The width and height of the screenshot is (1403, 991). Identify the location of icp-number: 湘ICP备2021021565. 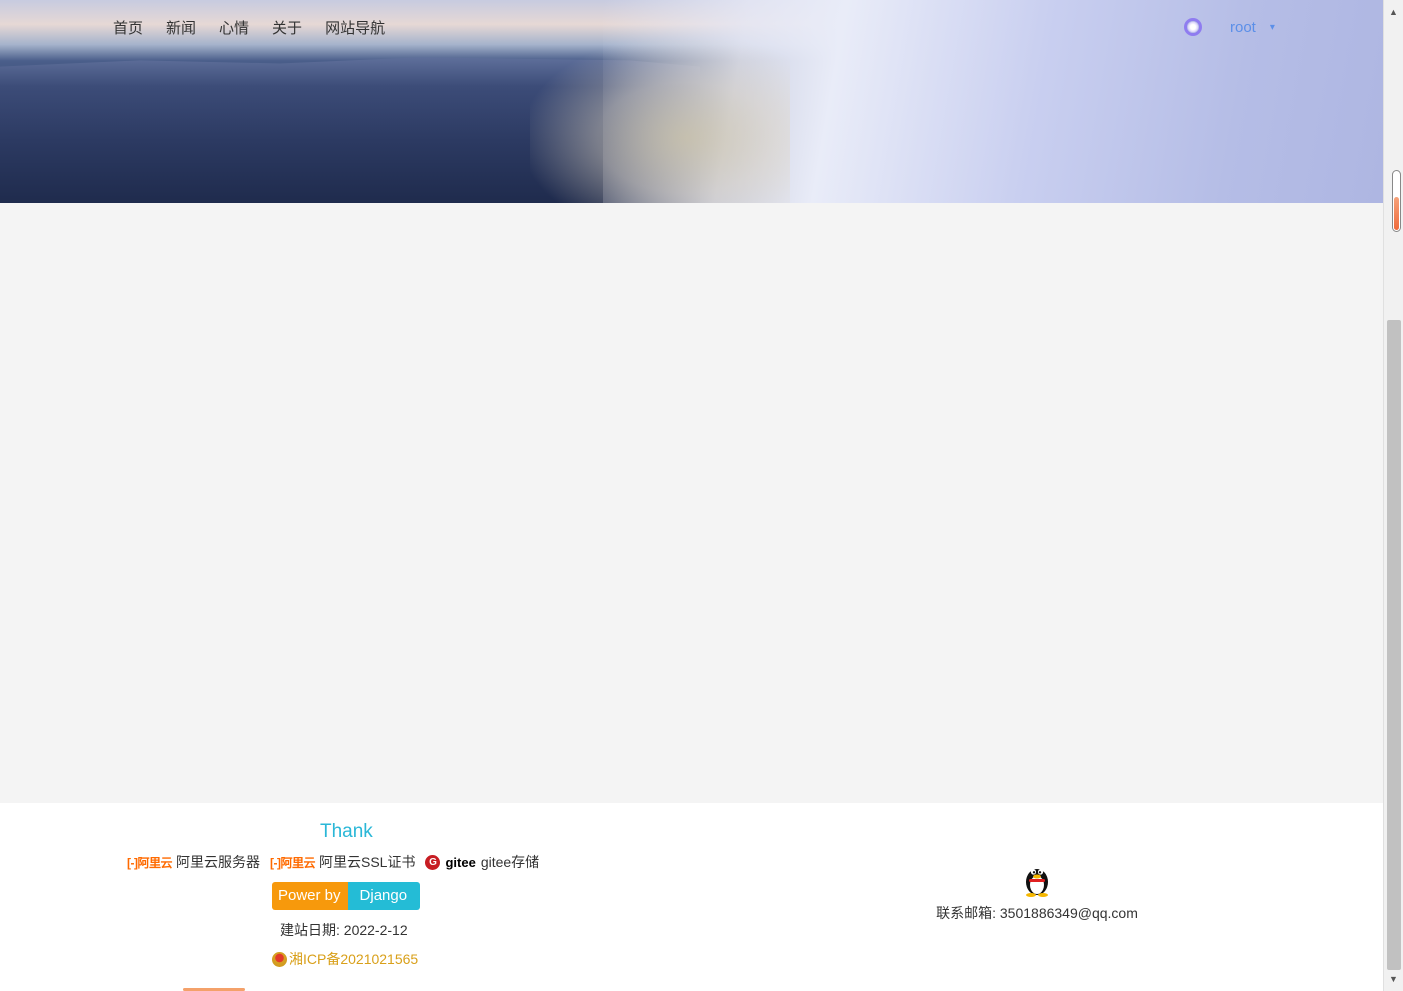
(353, 959).